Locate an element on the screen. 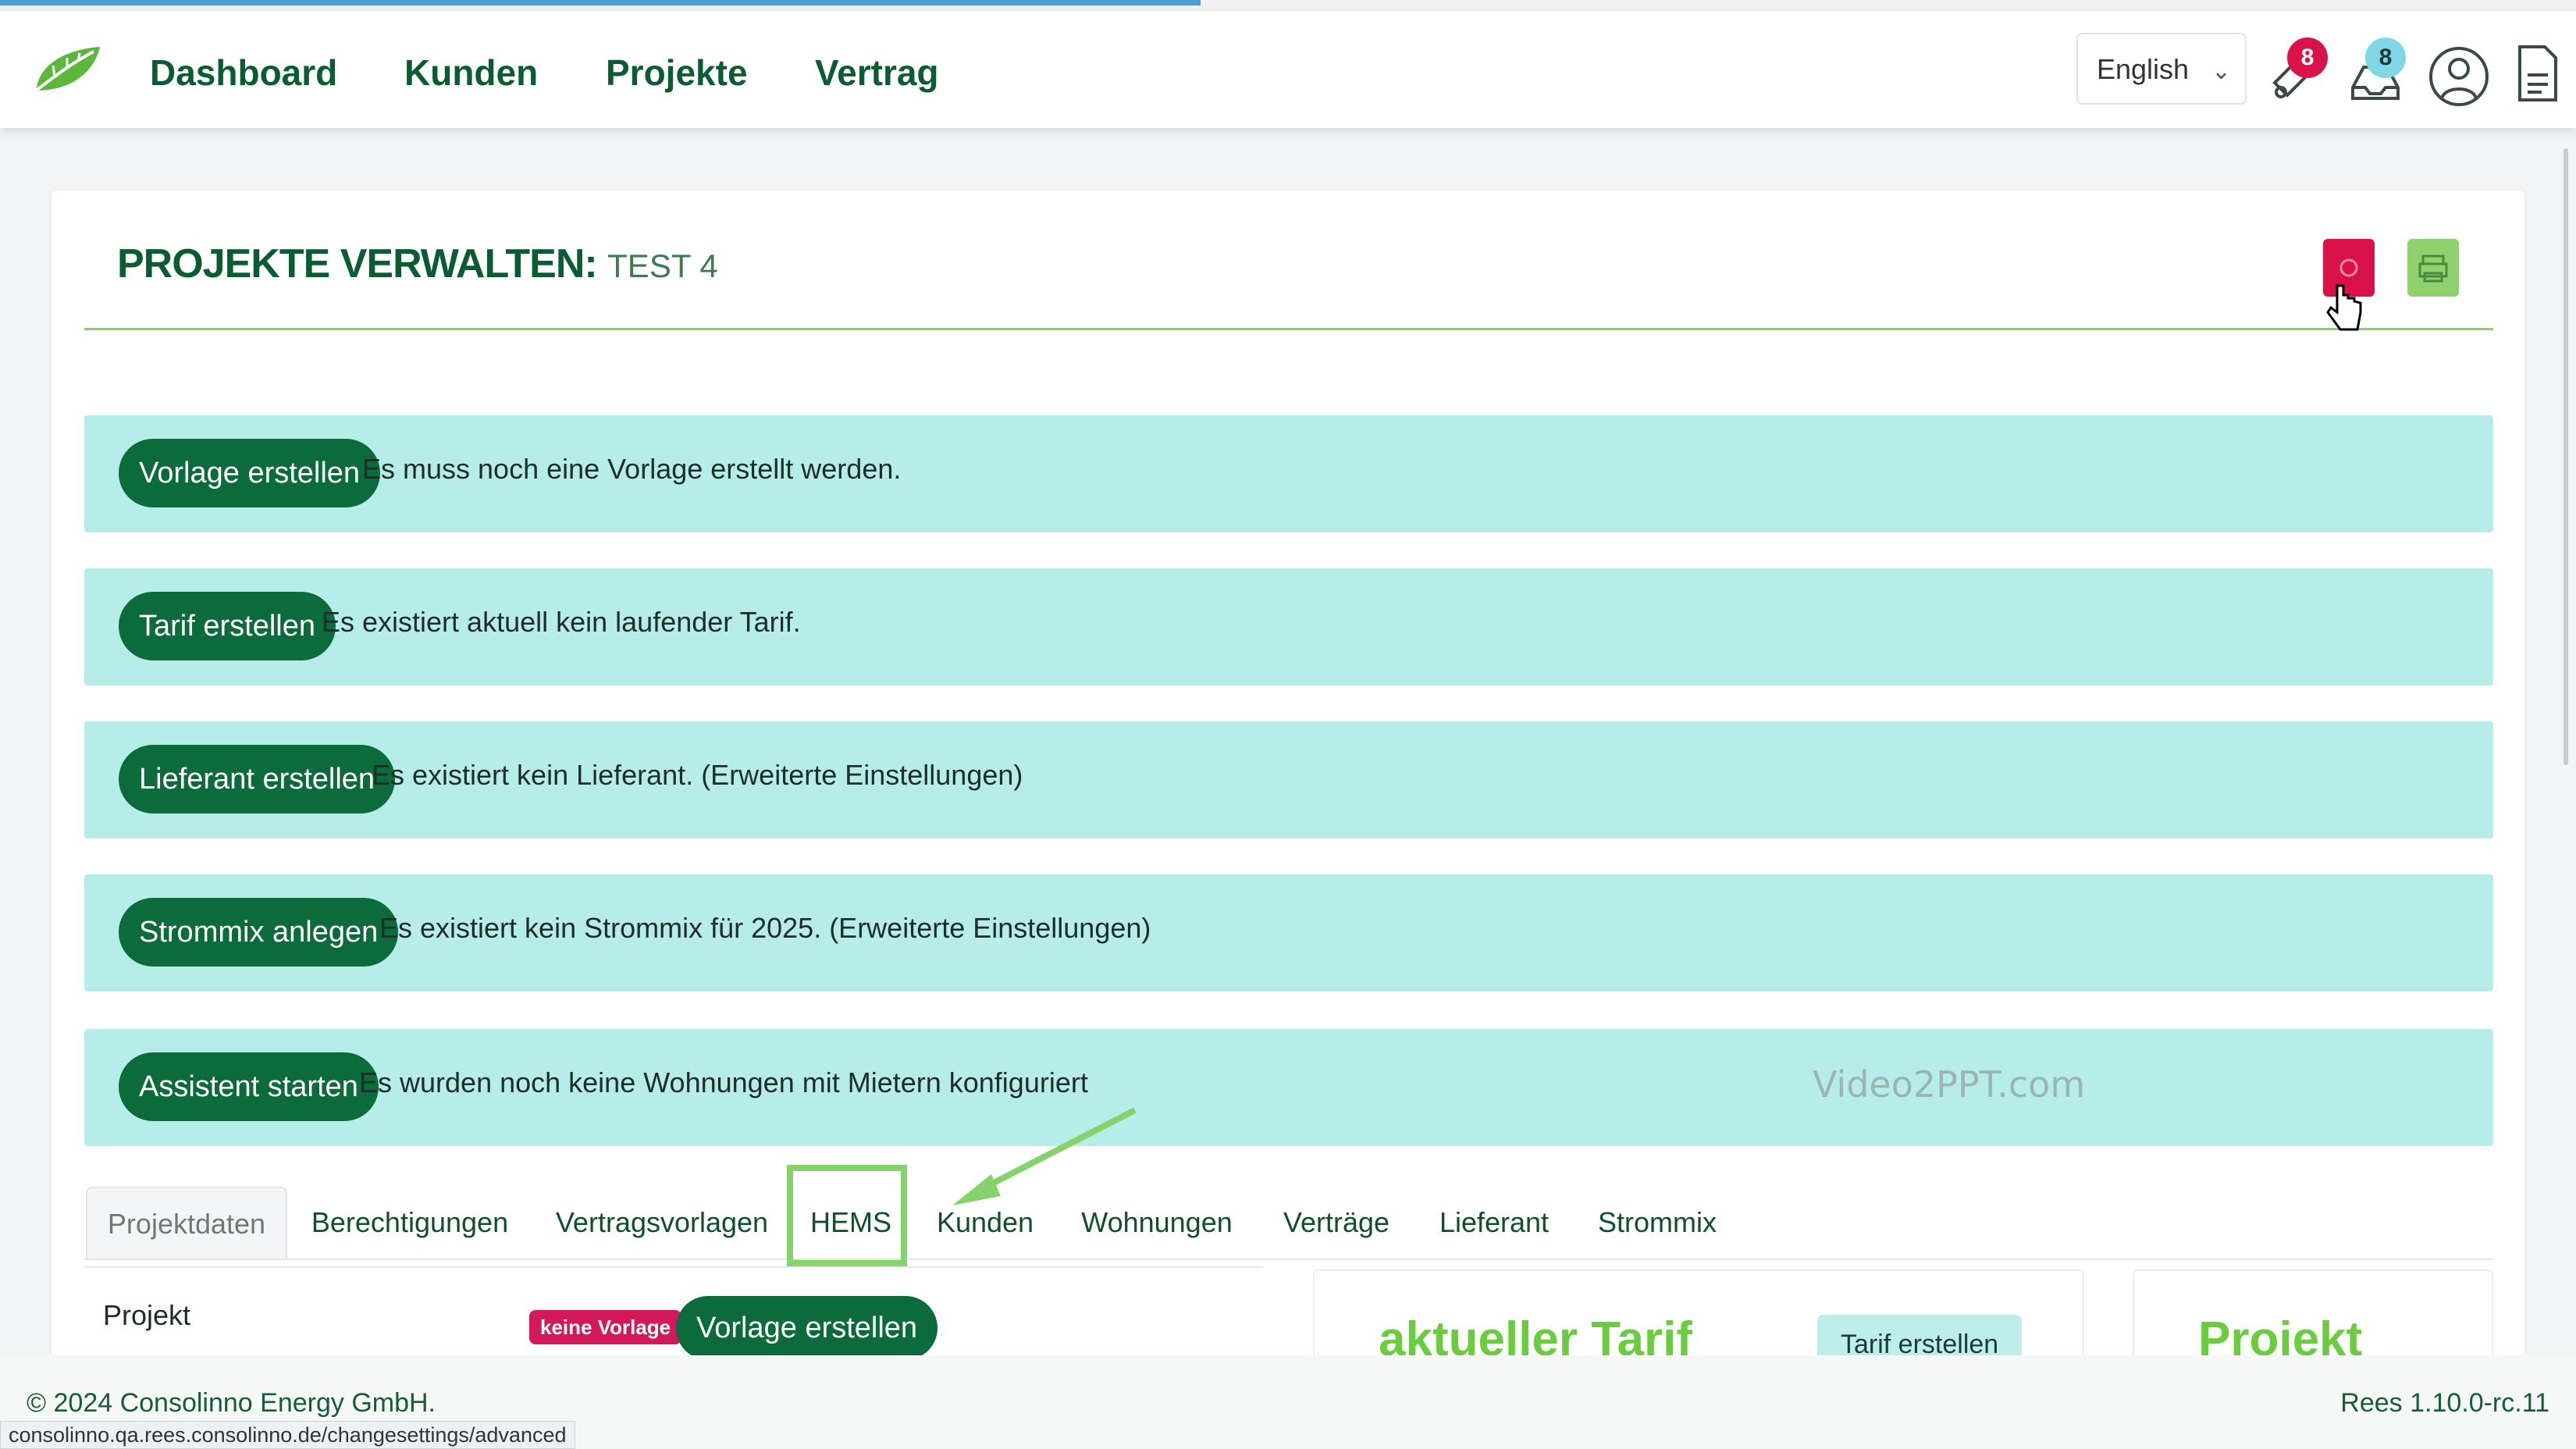  language-select: English ⌄ is located at coordinates (2161, 69).